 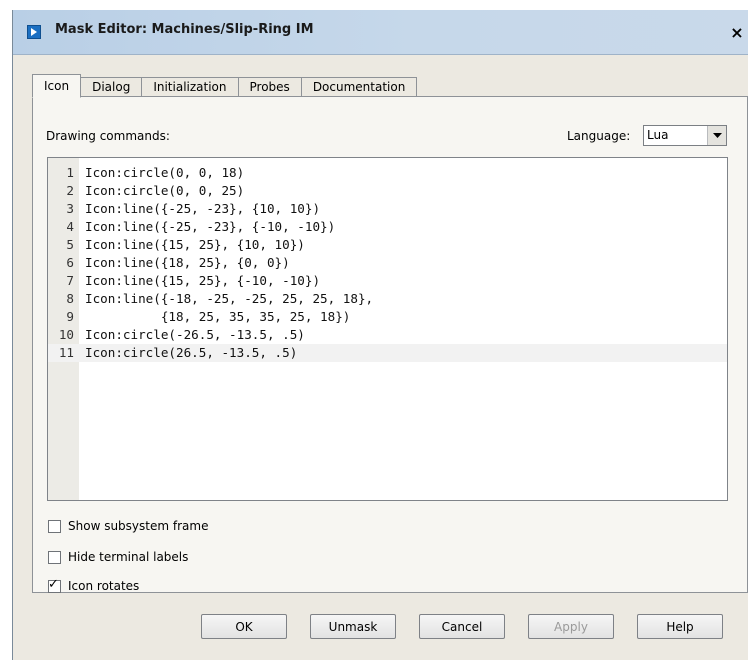 I want to click on close-icon: ×, so click(x=737, y=32).